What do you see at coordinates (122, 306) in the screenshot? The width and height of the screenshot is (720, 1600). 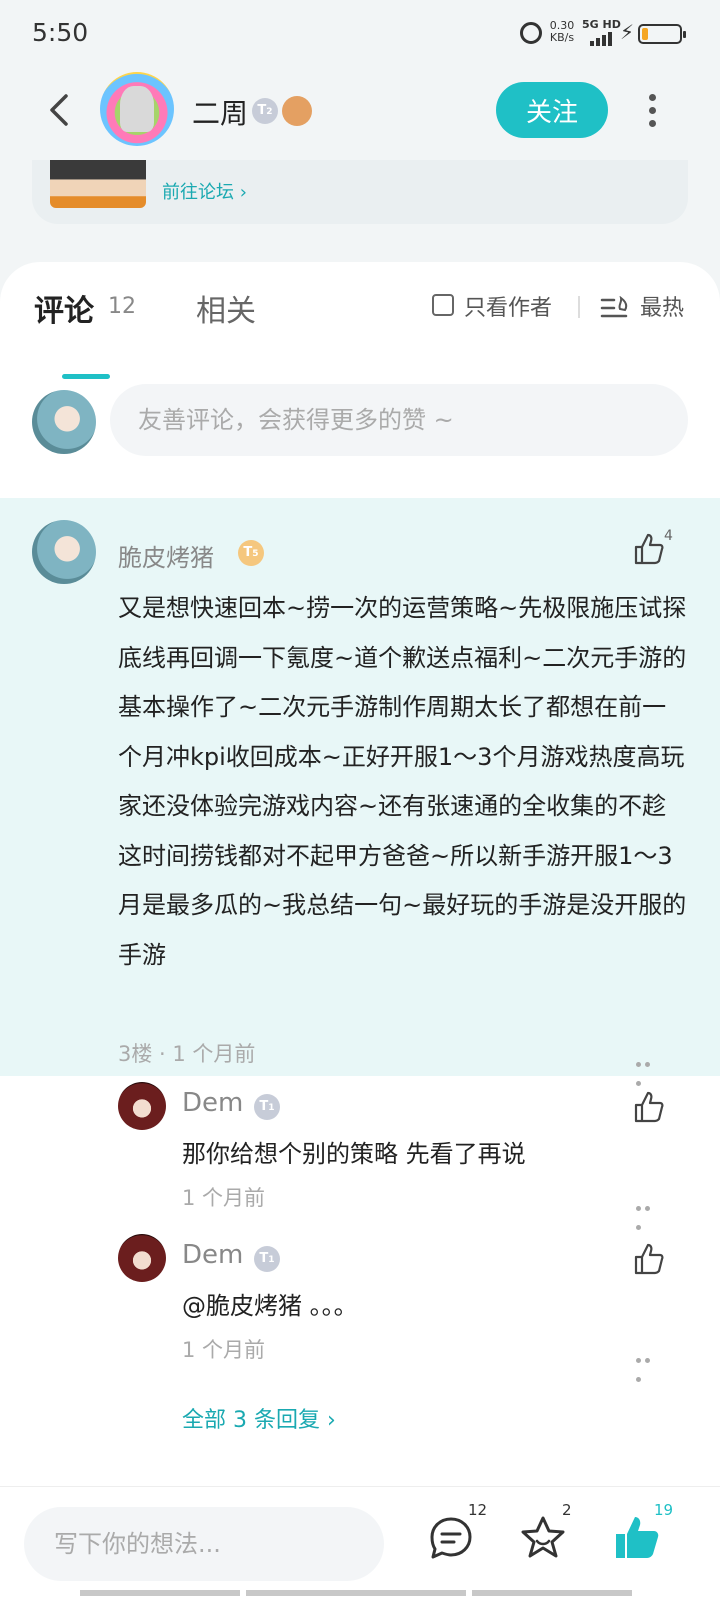 I see `tab-comments-count: 12` at bounding box center [122, 306].